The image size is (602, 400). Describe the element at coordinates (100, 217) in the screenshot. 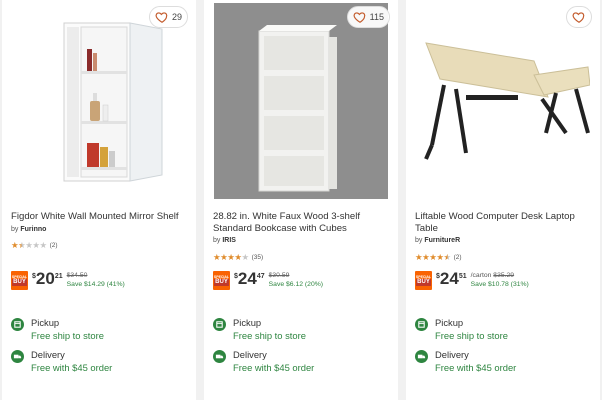

I see `product-title: Figdor White Wall Mounted Mirror Shelf` at that location.